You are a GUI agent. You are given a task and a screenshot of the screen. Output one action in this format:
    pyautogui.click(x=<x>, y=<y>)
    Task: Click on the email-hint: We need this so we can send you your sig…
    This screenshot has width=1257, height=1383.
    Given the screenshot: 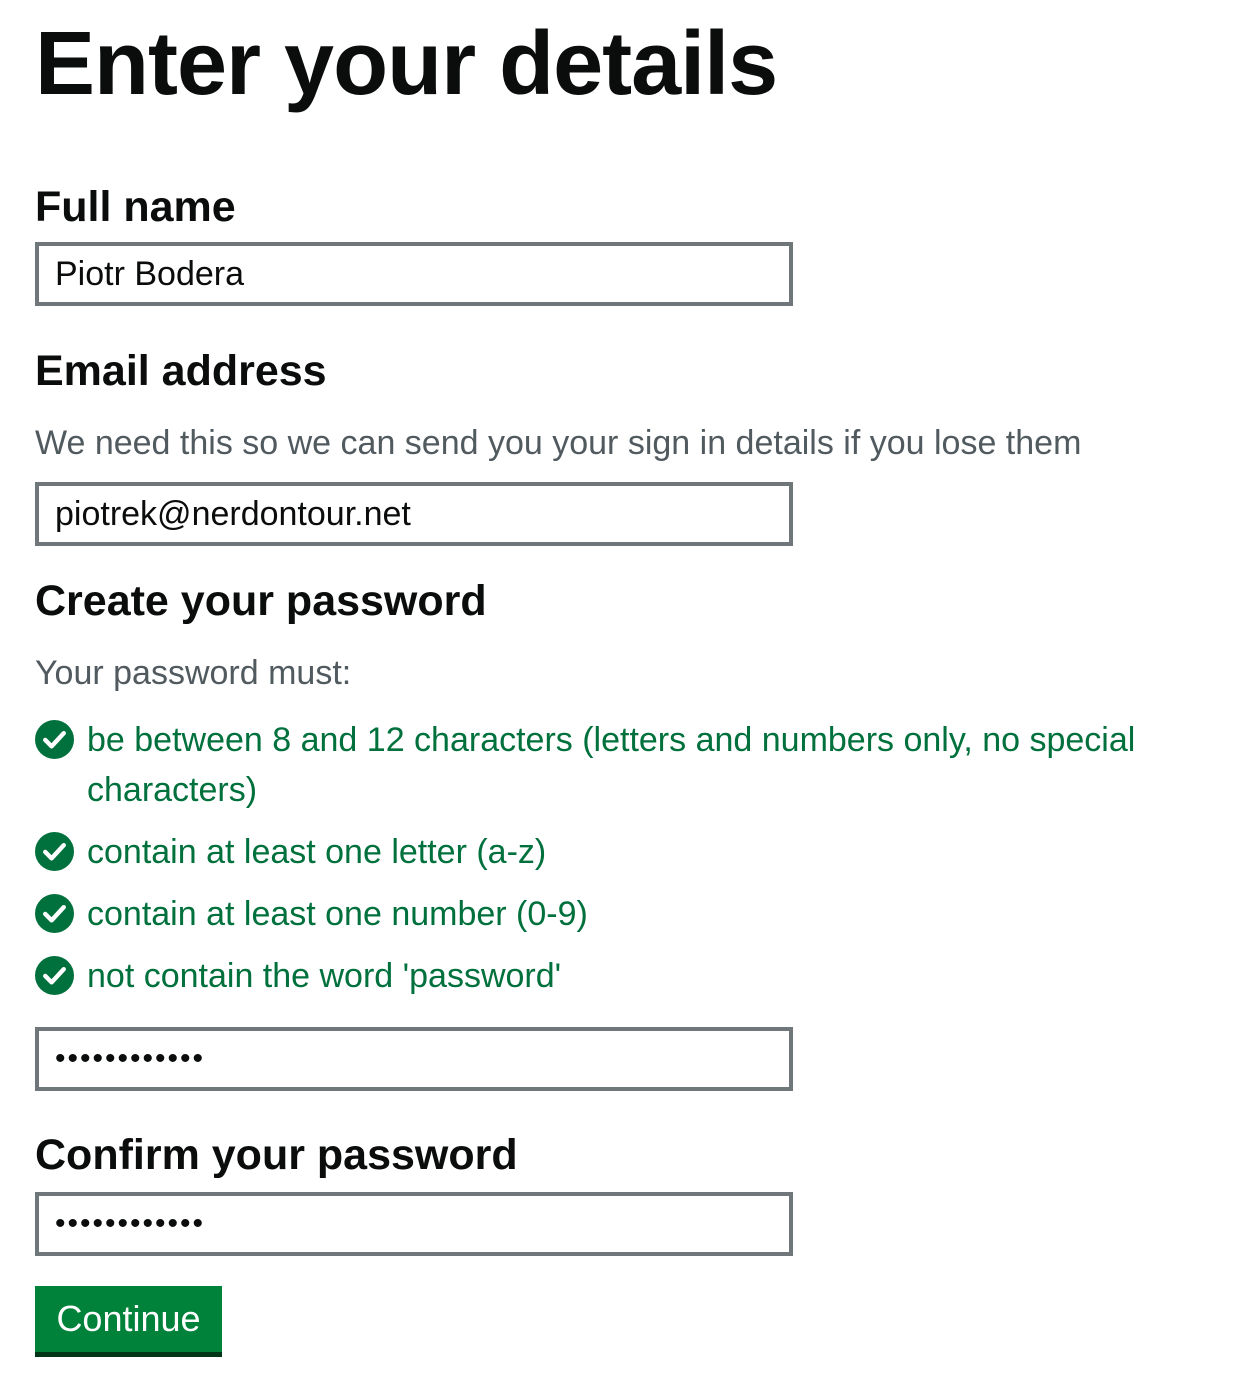 What is the action you would take?
    pyautogui.click(x=558, y=443)
    